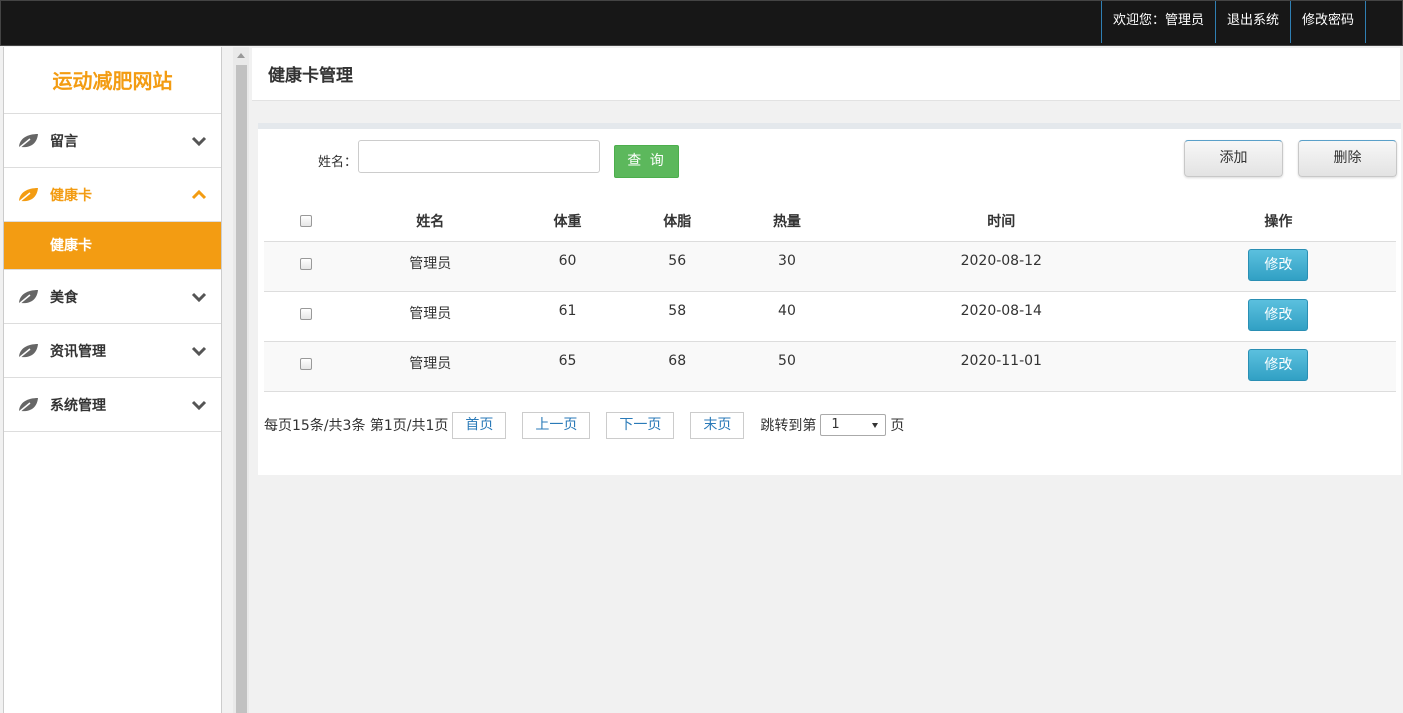 The image size is (1403, 713). What do you see at coordinates (787, 222) in the screenshot?
I see `column-header-calories: 热量` at bounding box center [787, 222].